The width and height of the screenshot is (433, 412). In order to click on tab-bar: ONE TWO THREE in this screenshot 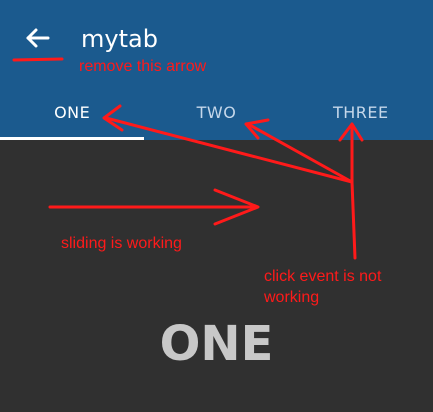, I will do `click(216, 112)`.